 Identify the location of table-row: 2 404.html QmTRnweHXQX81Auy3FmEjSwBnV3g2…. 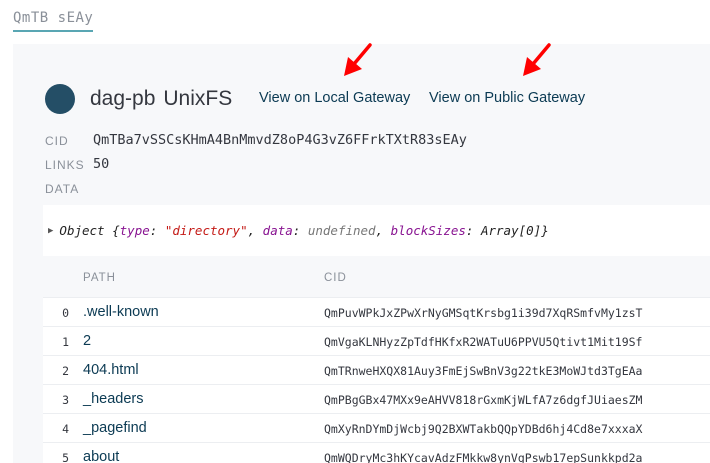
(376, 369).